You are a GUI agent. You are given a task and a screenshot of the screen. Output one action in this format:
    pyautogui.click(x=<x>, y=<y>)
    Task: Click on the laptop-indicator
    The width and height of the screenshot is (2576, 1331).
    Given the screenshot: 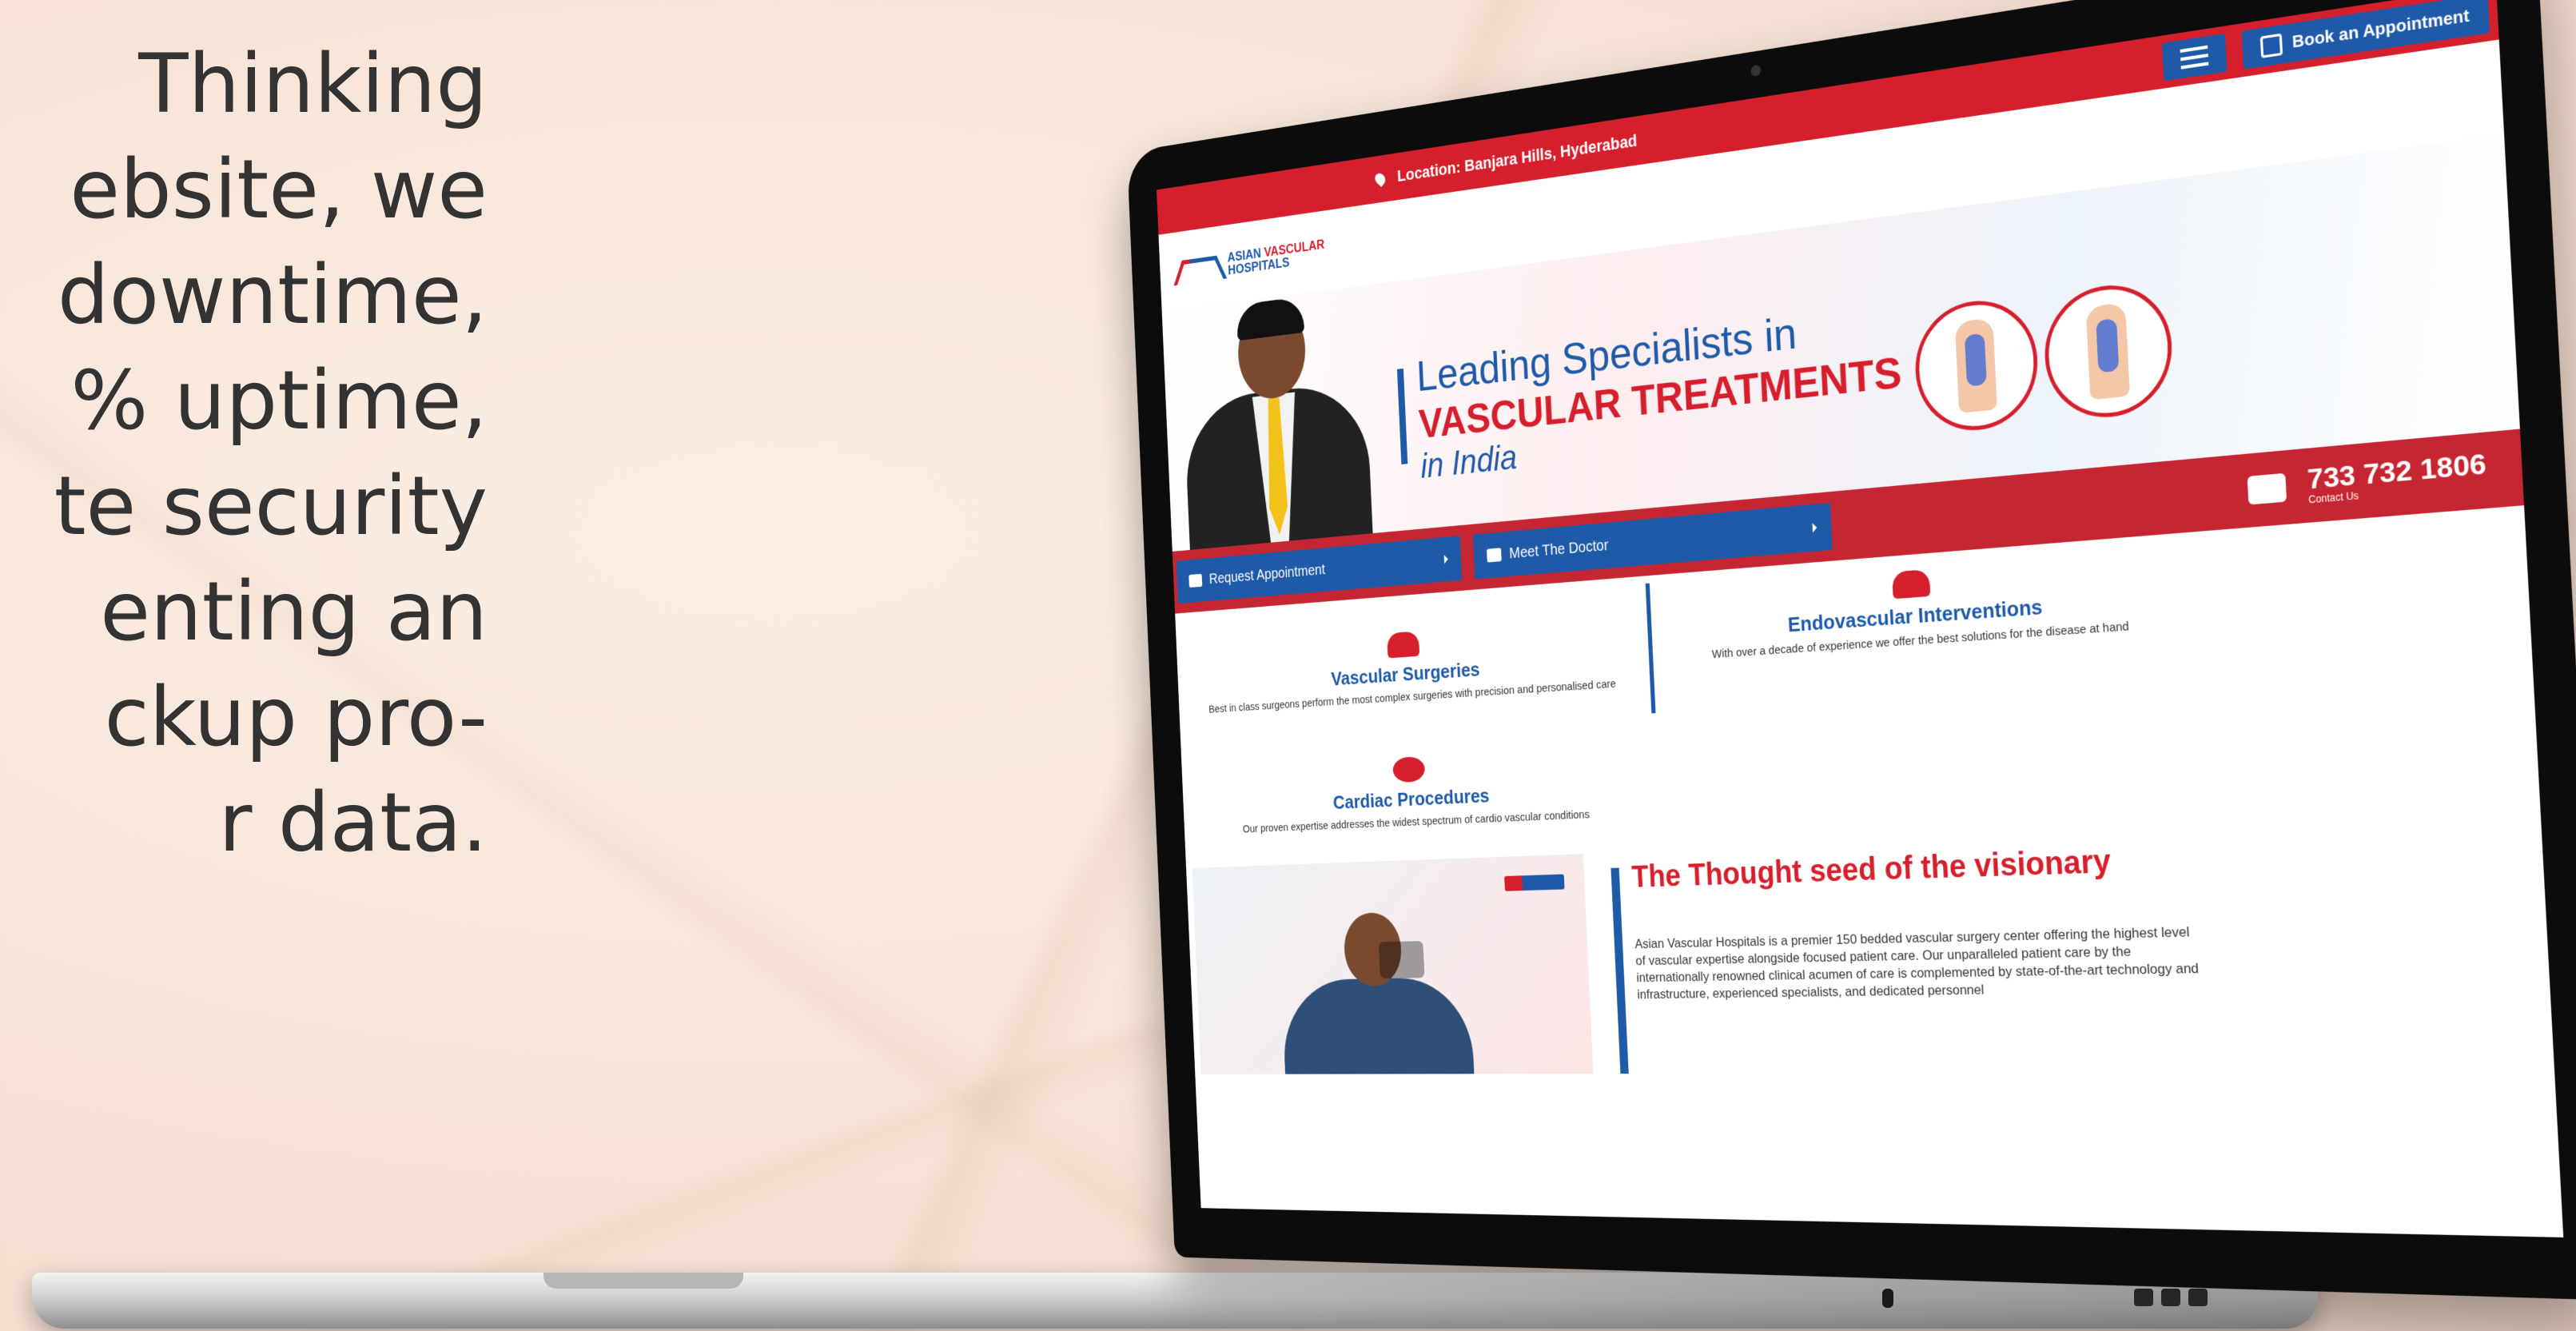 What is the action you would take?
    pyautogui.click(x=1887, y=1298)
    